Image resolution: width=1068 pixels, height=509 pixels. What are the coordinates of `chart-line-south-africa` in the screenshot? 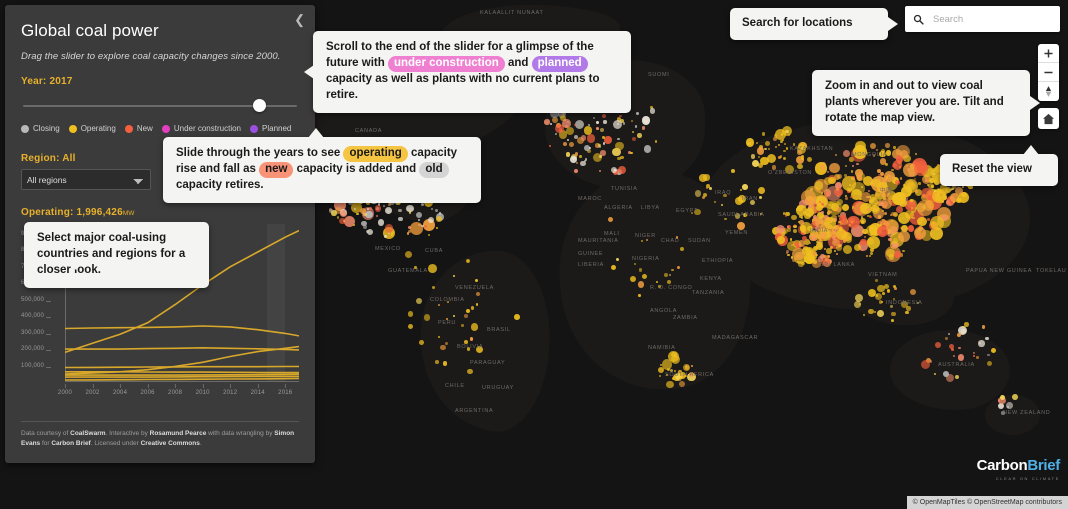 It's located at (182, 374).